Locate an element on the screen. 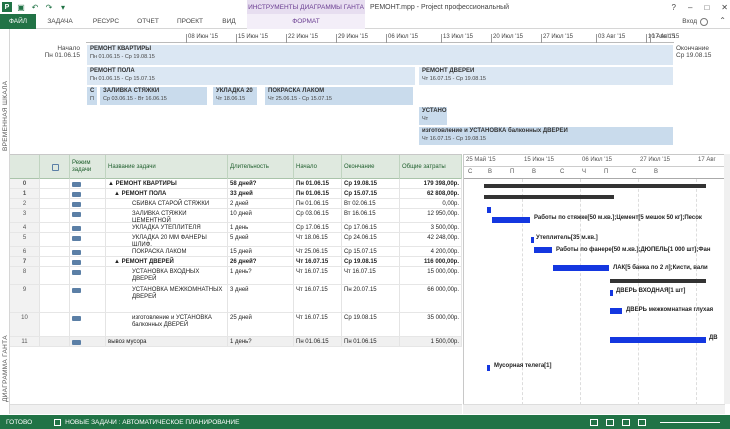 The height and width of the screenshot is (429, 730). row-number: 3 is located at coordinates (25, 215).